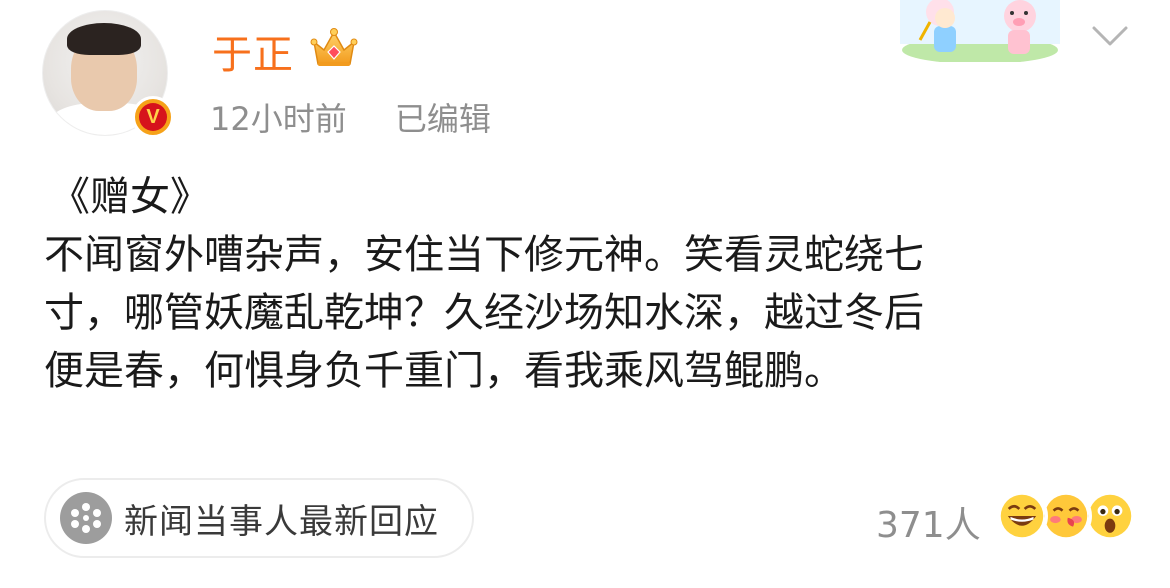 Image resolution: width=1170 pixels, height=588 pixels. What do you see at coordinates (444, 371) in the screenshot?
I see `post-line: 便是春，何惧身负千重门，看我乘风驾鲲鹏。` at bounding box center [444, 371].